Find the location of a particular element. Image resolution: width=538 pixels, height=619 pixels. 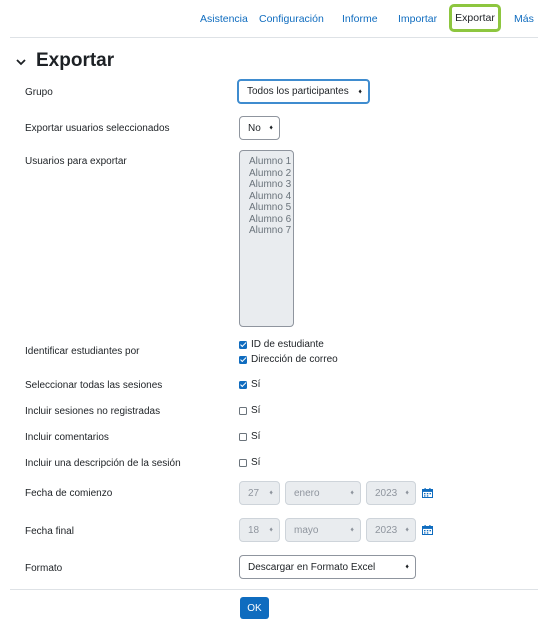

fecha-final-month-select: mayo ♦ is located at coordinates (323, 530).